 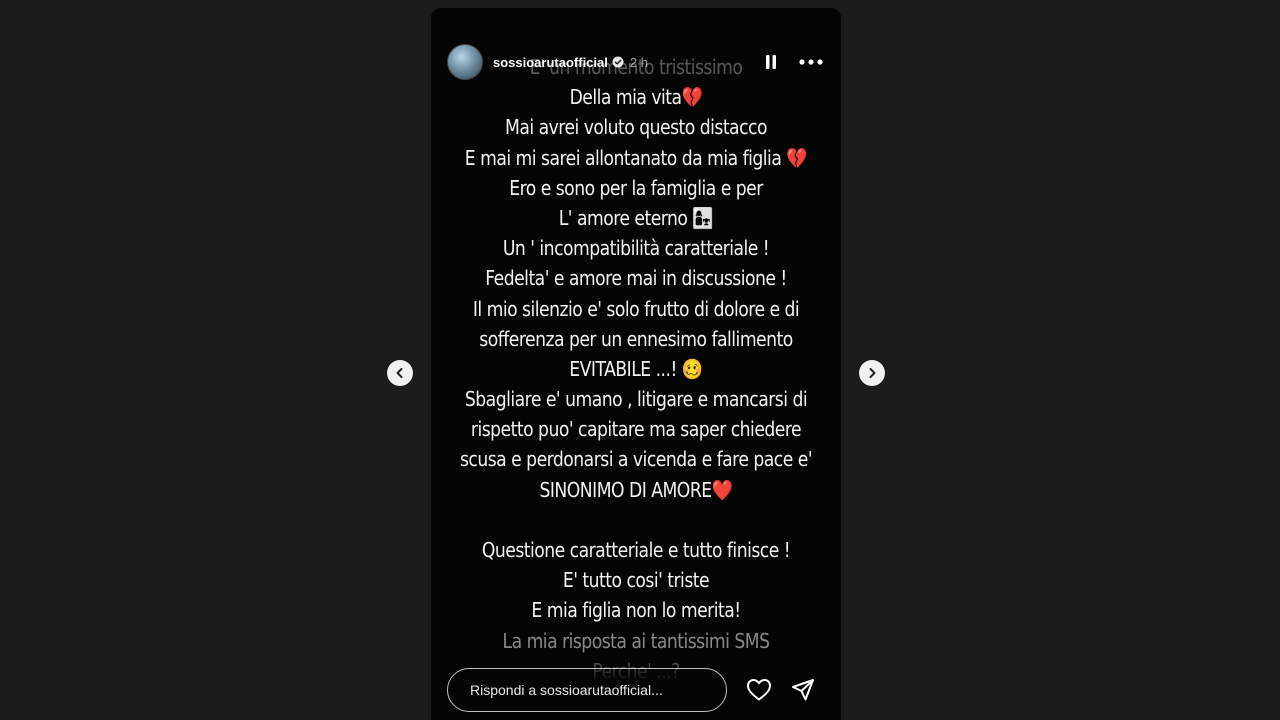 I want to click on story-text-line-label: Questione caratteriale e tutto finisce !, so click(x=636, y=550).